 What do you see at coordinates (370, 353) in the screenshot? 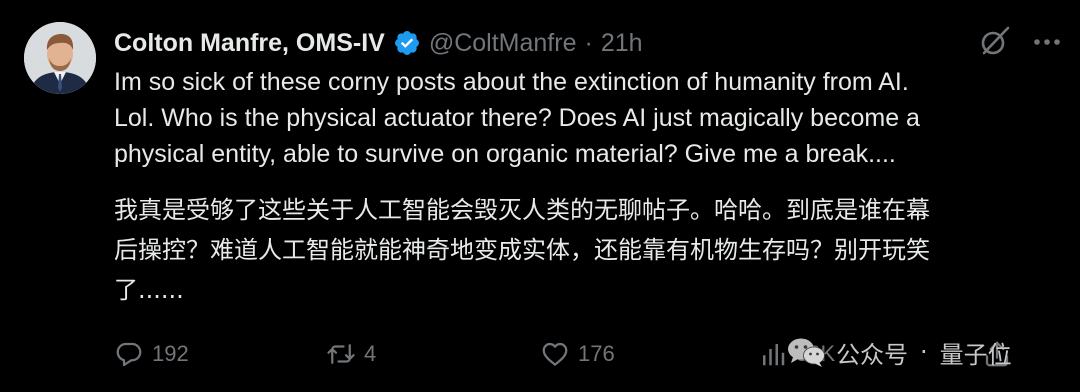
I see `retweet-count: 4` at bounding box center [370, 353].